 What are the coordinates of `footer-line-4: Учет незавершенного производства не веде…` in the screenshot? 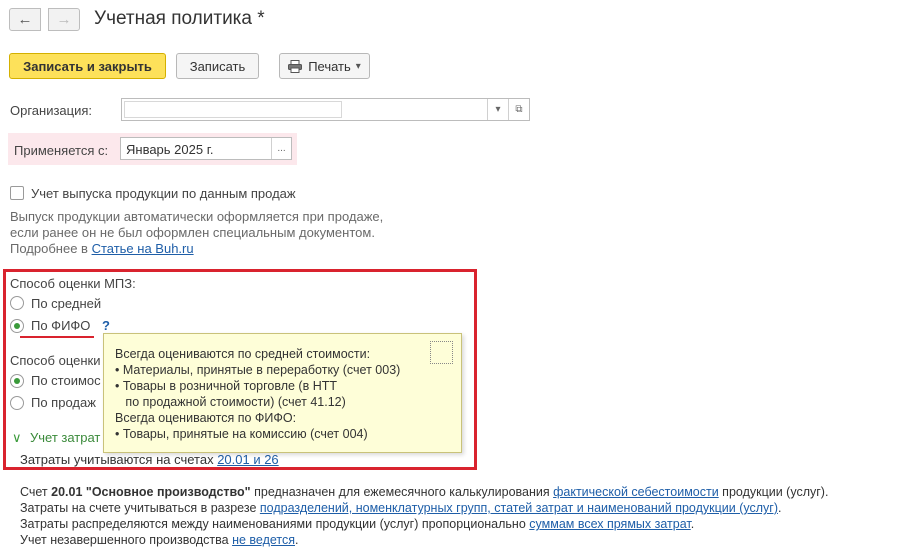 It's located at (159, 540).